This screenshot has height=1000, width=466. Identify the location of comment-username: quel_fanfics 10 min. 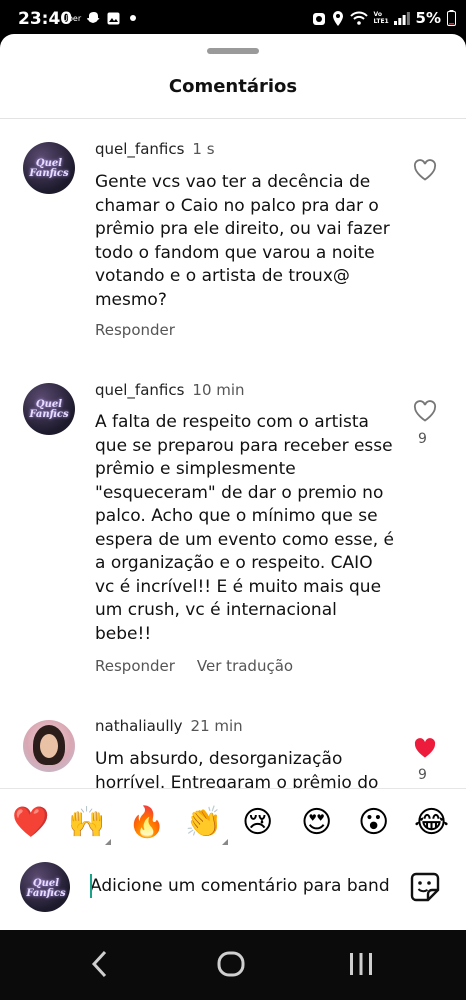
(170, 390).